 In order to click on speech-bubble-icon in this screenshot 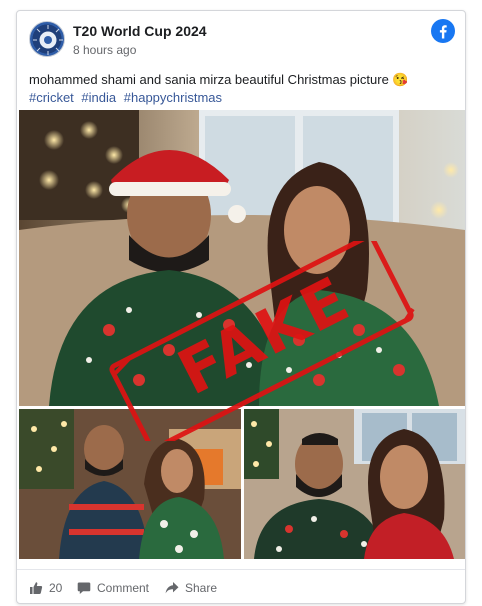, I will do `click(84, 588)`.